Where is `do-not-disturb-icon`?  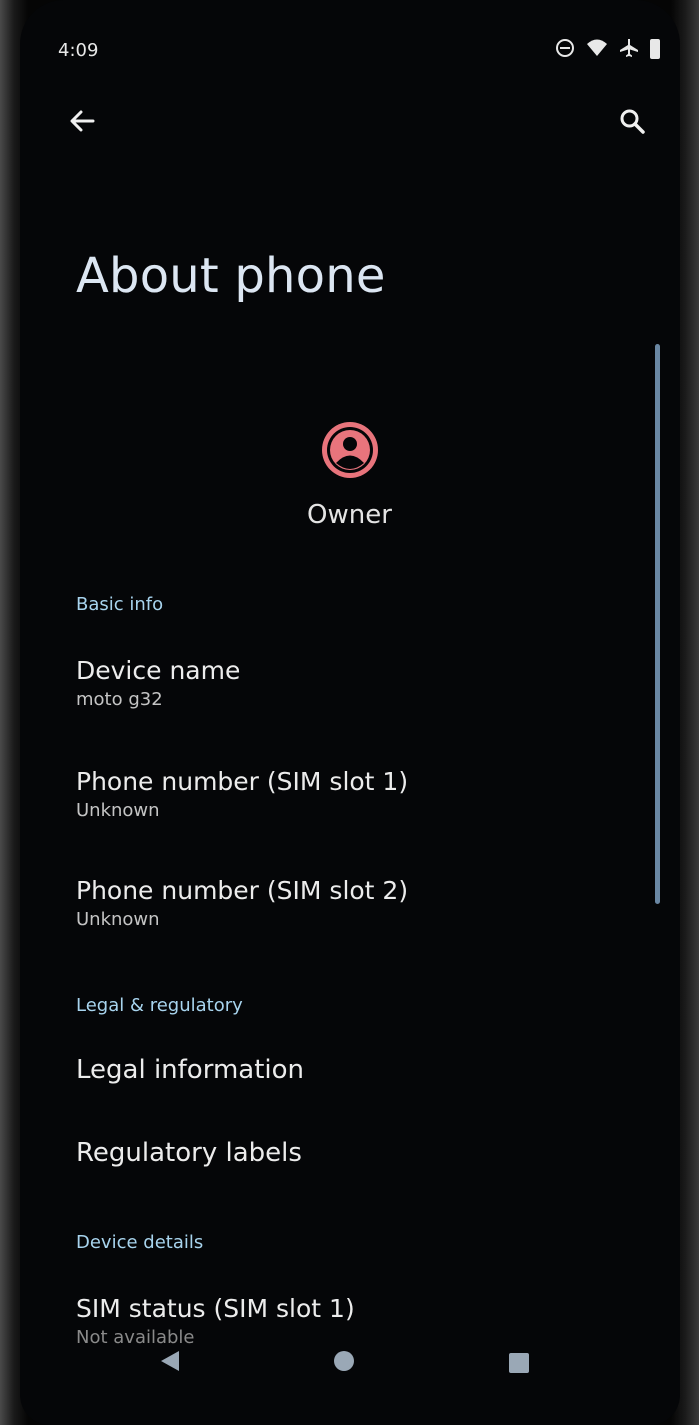
do-not-disturb-icon is located at coordinates (565, 49).